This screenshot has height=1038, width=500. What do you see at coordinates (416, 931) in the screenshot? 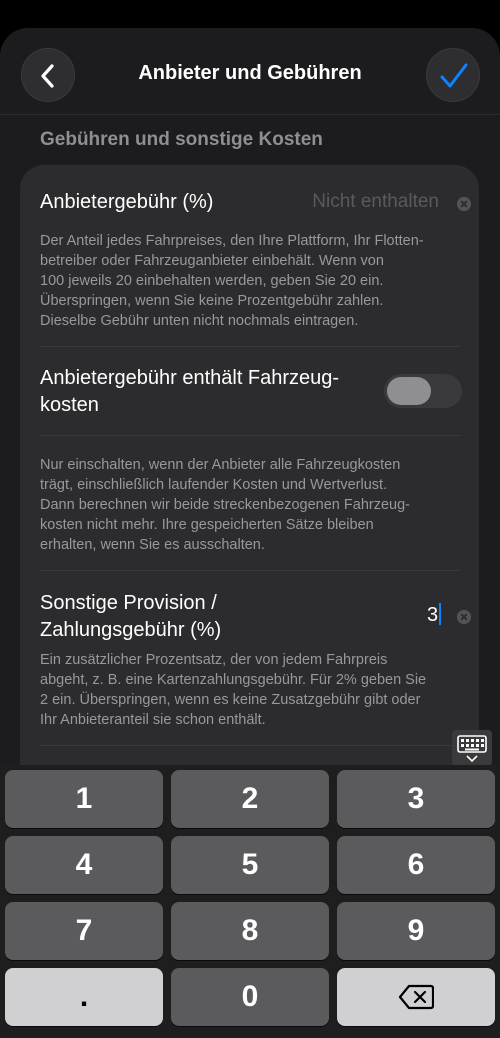
I see `key-9: 9` at bounding box center [416, 931].